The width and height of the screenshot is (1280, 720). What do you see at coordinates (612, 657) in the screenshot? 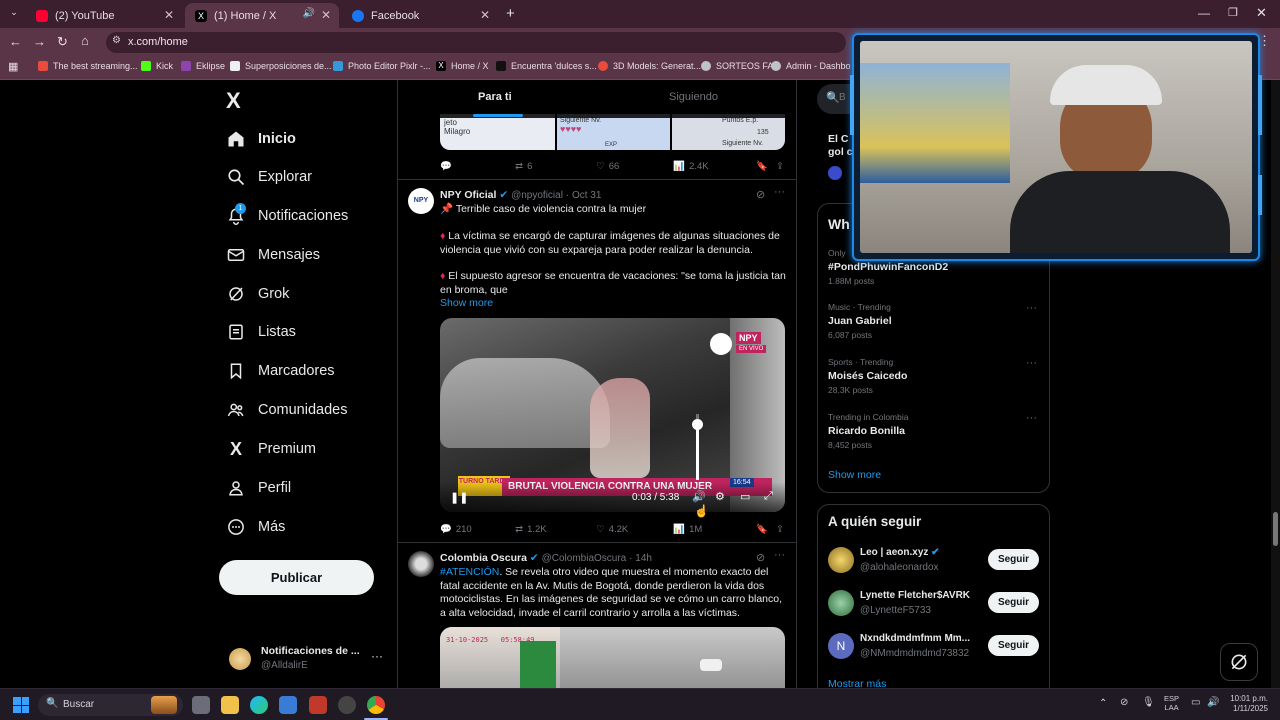
I see `tweet2-video: 31-10-2025 05:58:49` at bounding box center [612, 657].